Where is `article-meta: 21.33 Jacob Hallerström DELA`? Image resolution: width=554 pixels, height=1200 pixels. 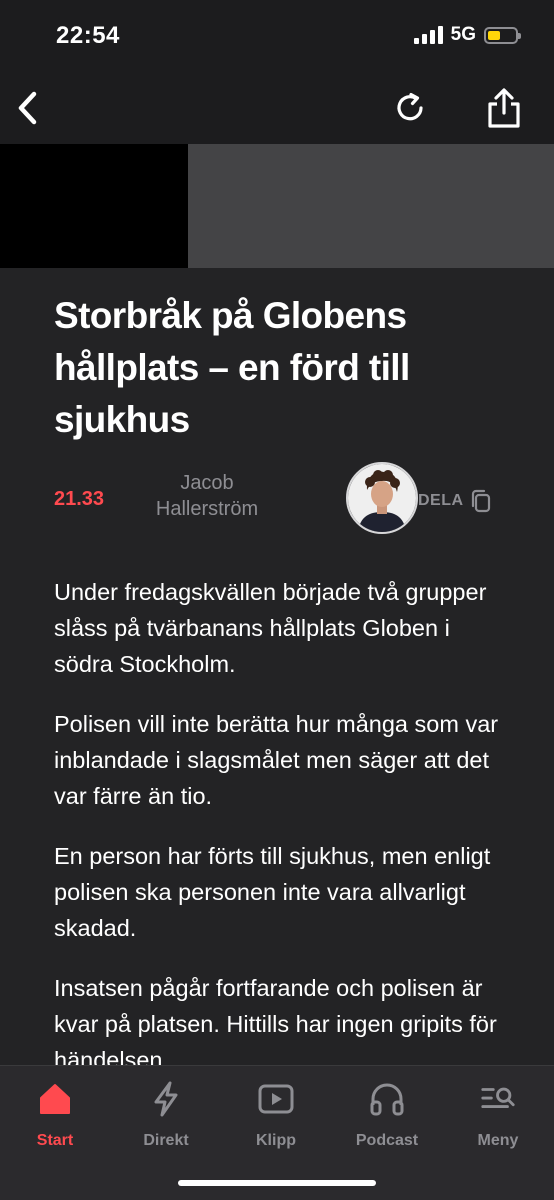 article-meta: 21.33 Jacob Hallerström DELA is located at coordinates (284, 502).